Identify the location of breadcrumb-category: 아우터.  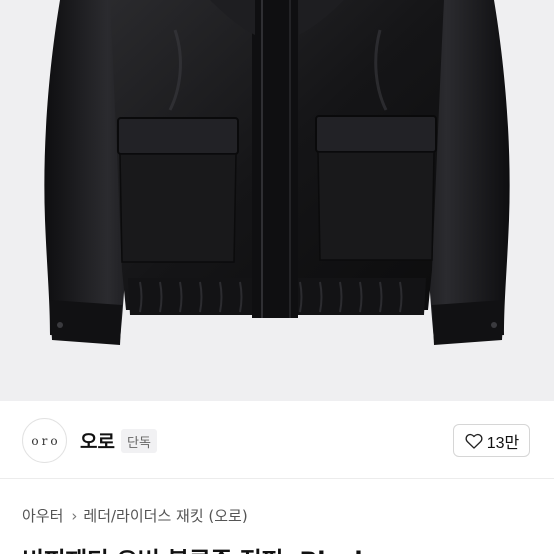
(42, 515).